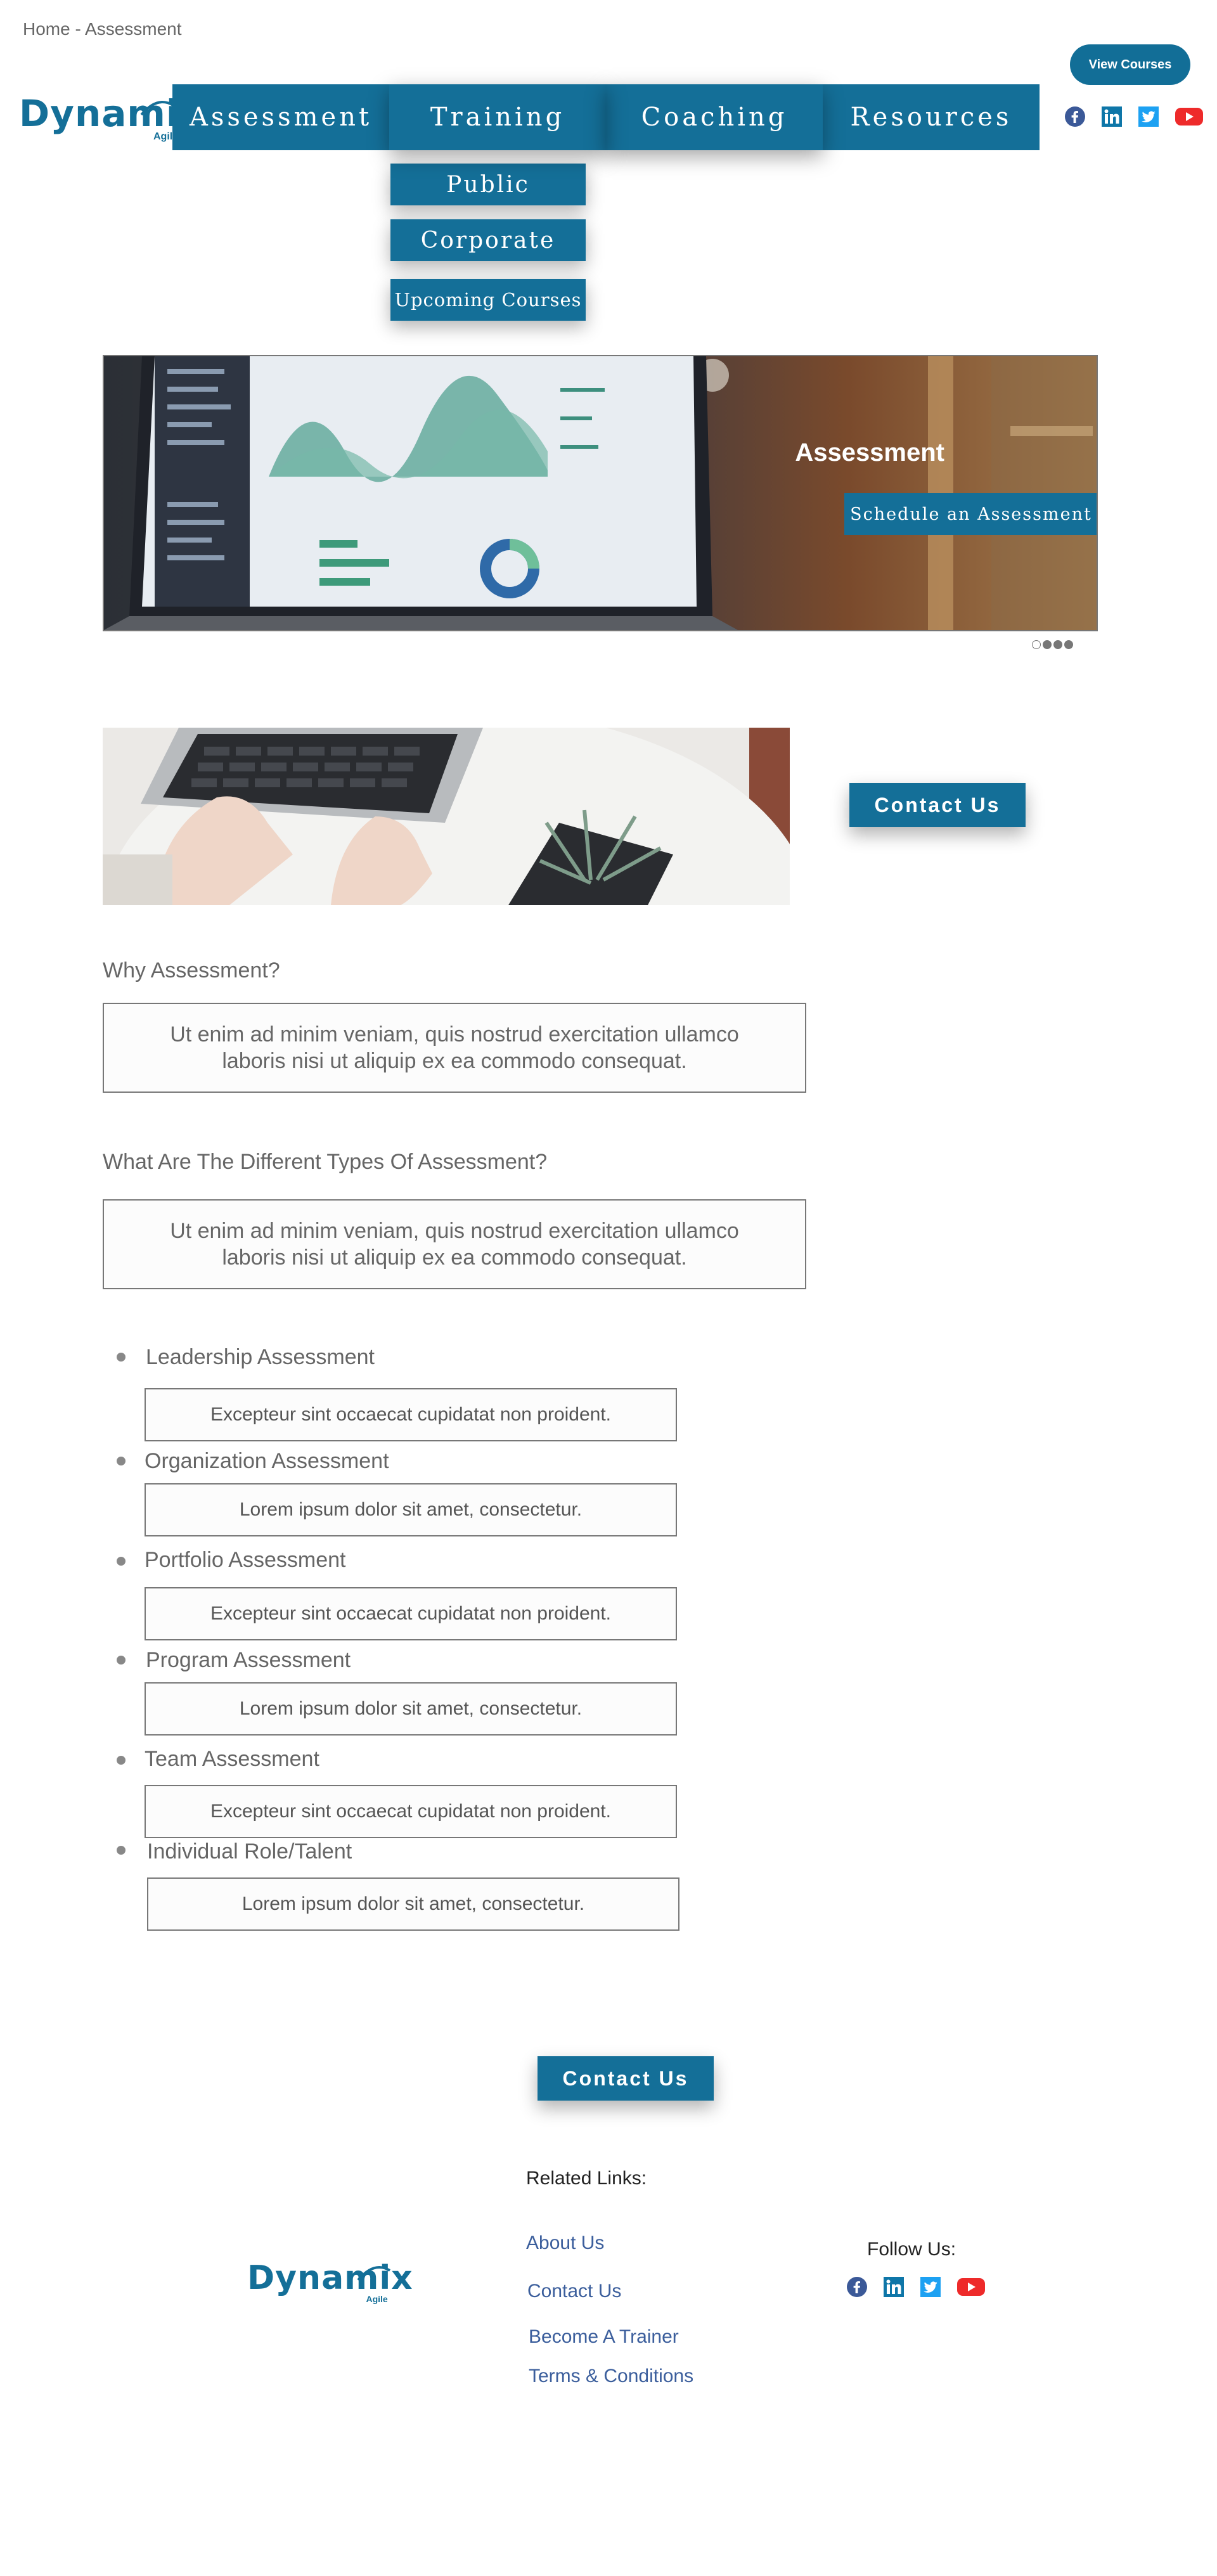 This screenshot has height=2576, width=1217. Describe the element at coordinates (586, 2178) in the screenshot. I see `related-links-title: Related Links:` at that location.